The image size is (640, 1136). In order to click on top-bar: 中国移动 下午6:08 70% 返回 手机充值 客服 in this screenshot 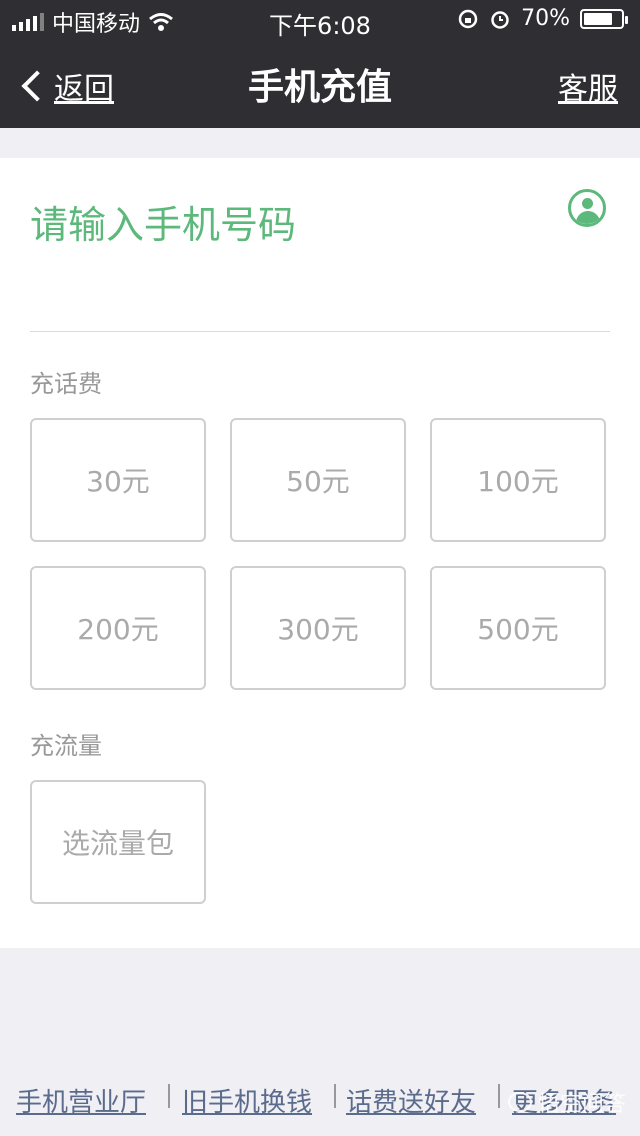, I will do `click(320, 64)`.